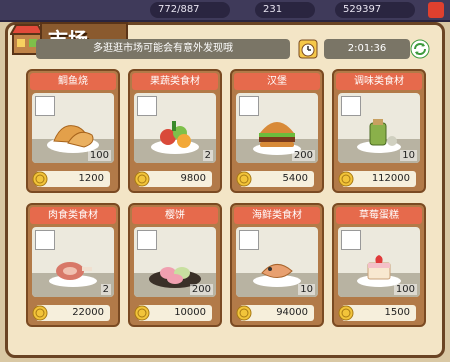 Image resolution: width=450 pixels, height=362 pixels. What do you see at coordinates (308, 49) in the screenshot?
I see `clock-icon` at bounding box center [308, 49].